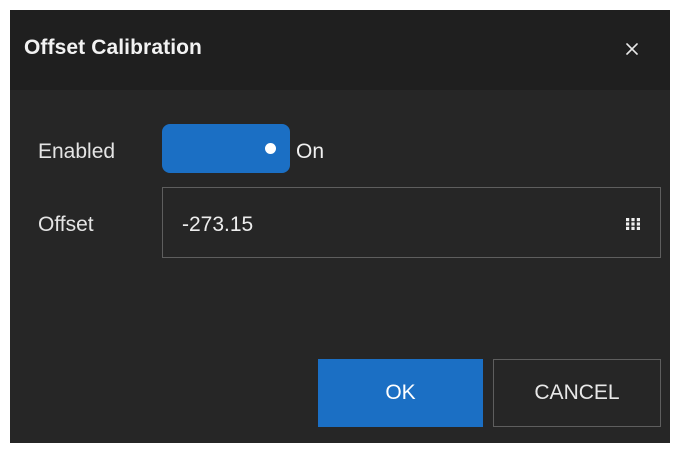  I want to click on offset-label: Offset, so click(66, 224).